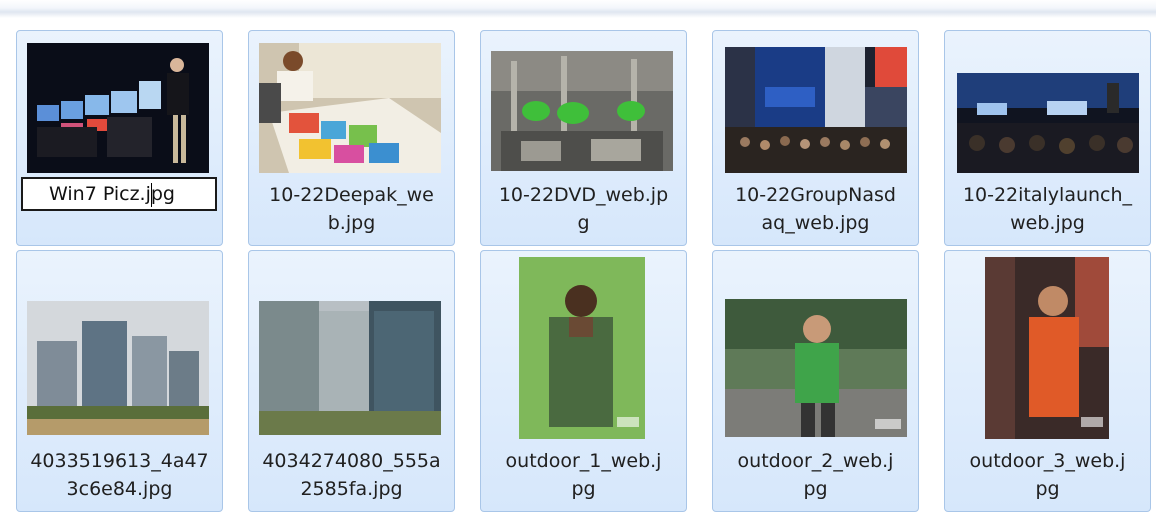 This screenshot has height=512, width=1156. What do you see at coordinates (583, 461) in the screenshot?
I see `file-name-line1: outdoor_1_web.j` at bounding box center [583, 461].